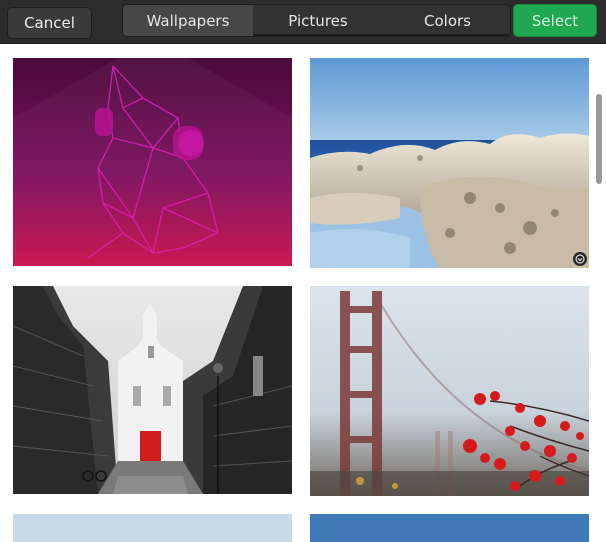 This screenshot has height=542, width=606. What do you see at coordinates (580, 259) in the screenshot?
I see `selected-indicator-icon` at bounding box center [580, 259].